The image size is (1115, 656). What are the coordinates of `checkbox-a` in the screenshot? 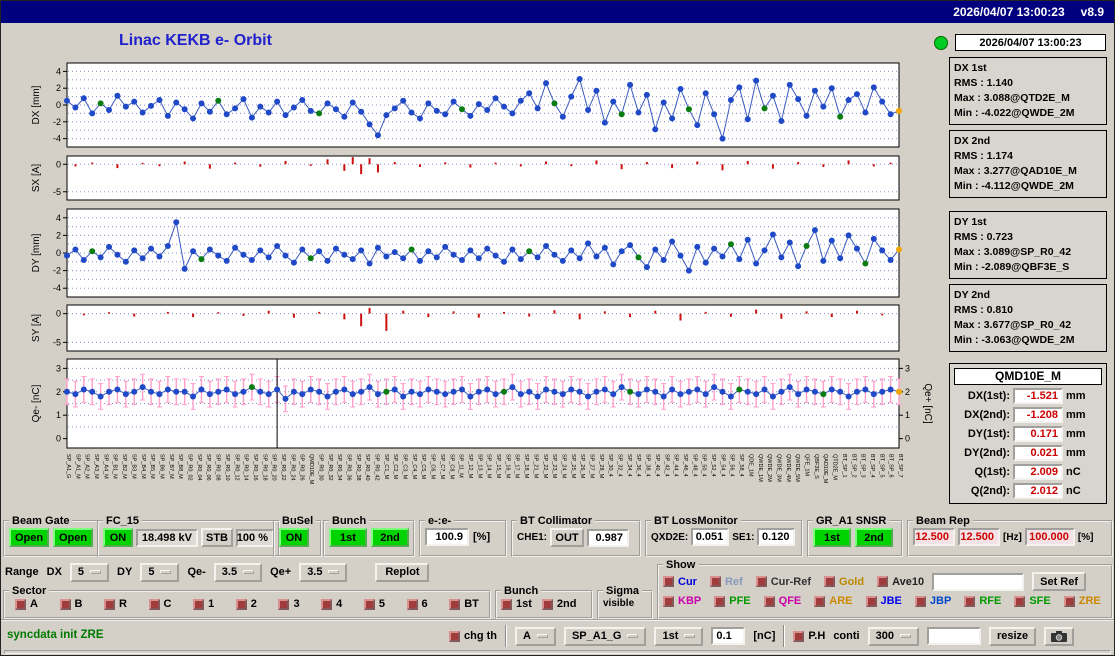 It's located at (20, 604).